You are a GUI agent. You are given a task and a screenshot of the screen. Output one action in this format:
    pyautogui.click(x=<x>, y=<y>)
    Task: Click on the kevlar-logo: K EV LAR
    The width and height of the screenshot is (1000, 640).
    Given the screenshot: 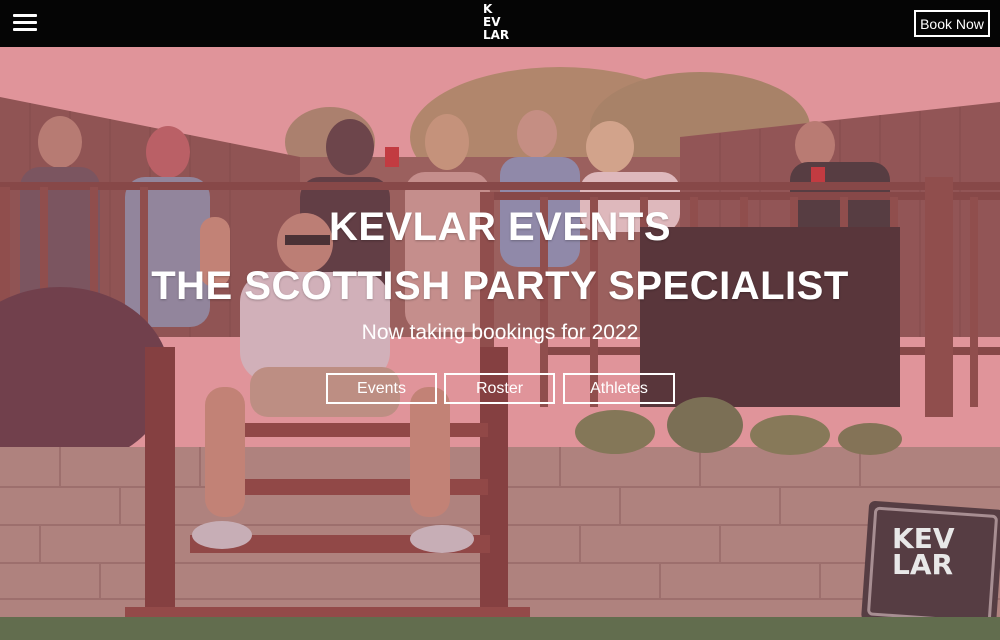 What is the action you would take?
    pyautogui.click(x=500, y=23)
    